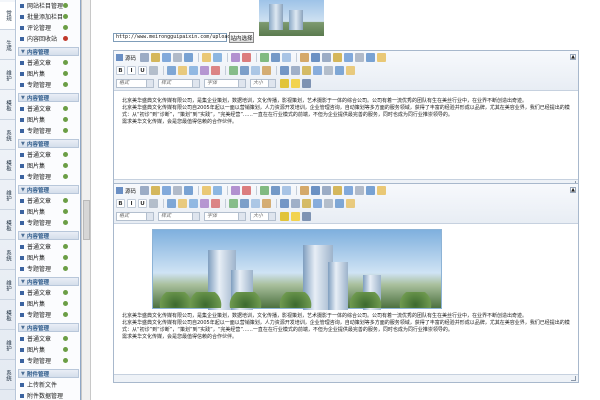  I want to click on pagebreak-icon, so click(382, 57).